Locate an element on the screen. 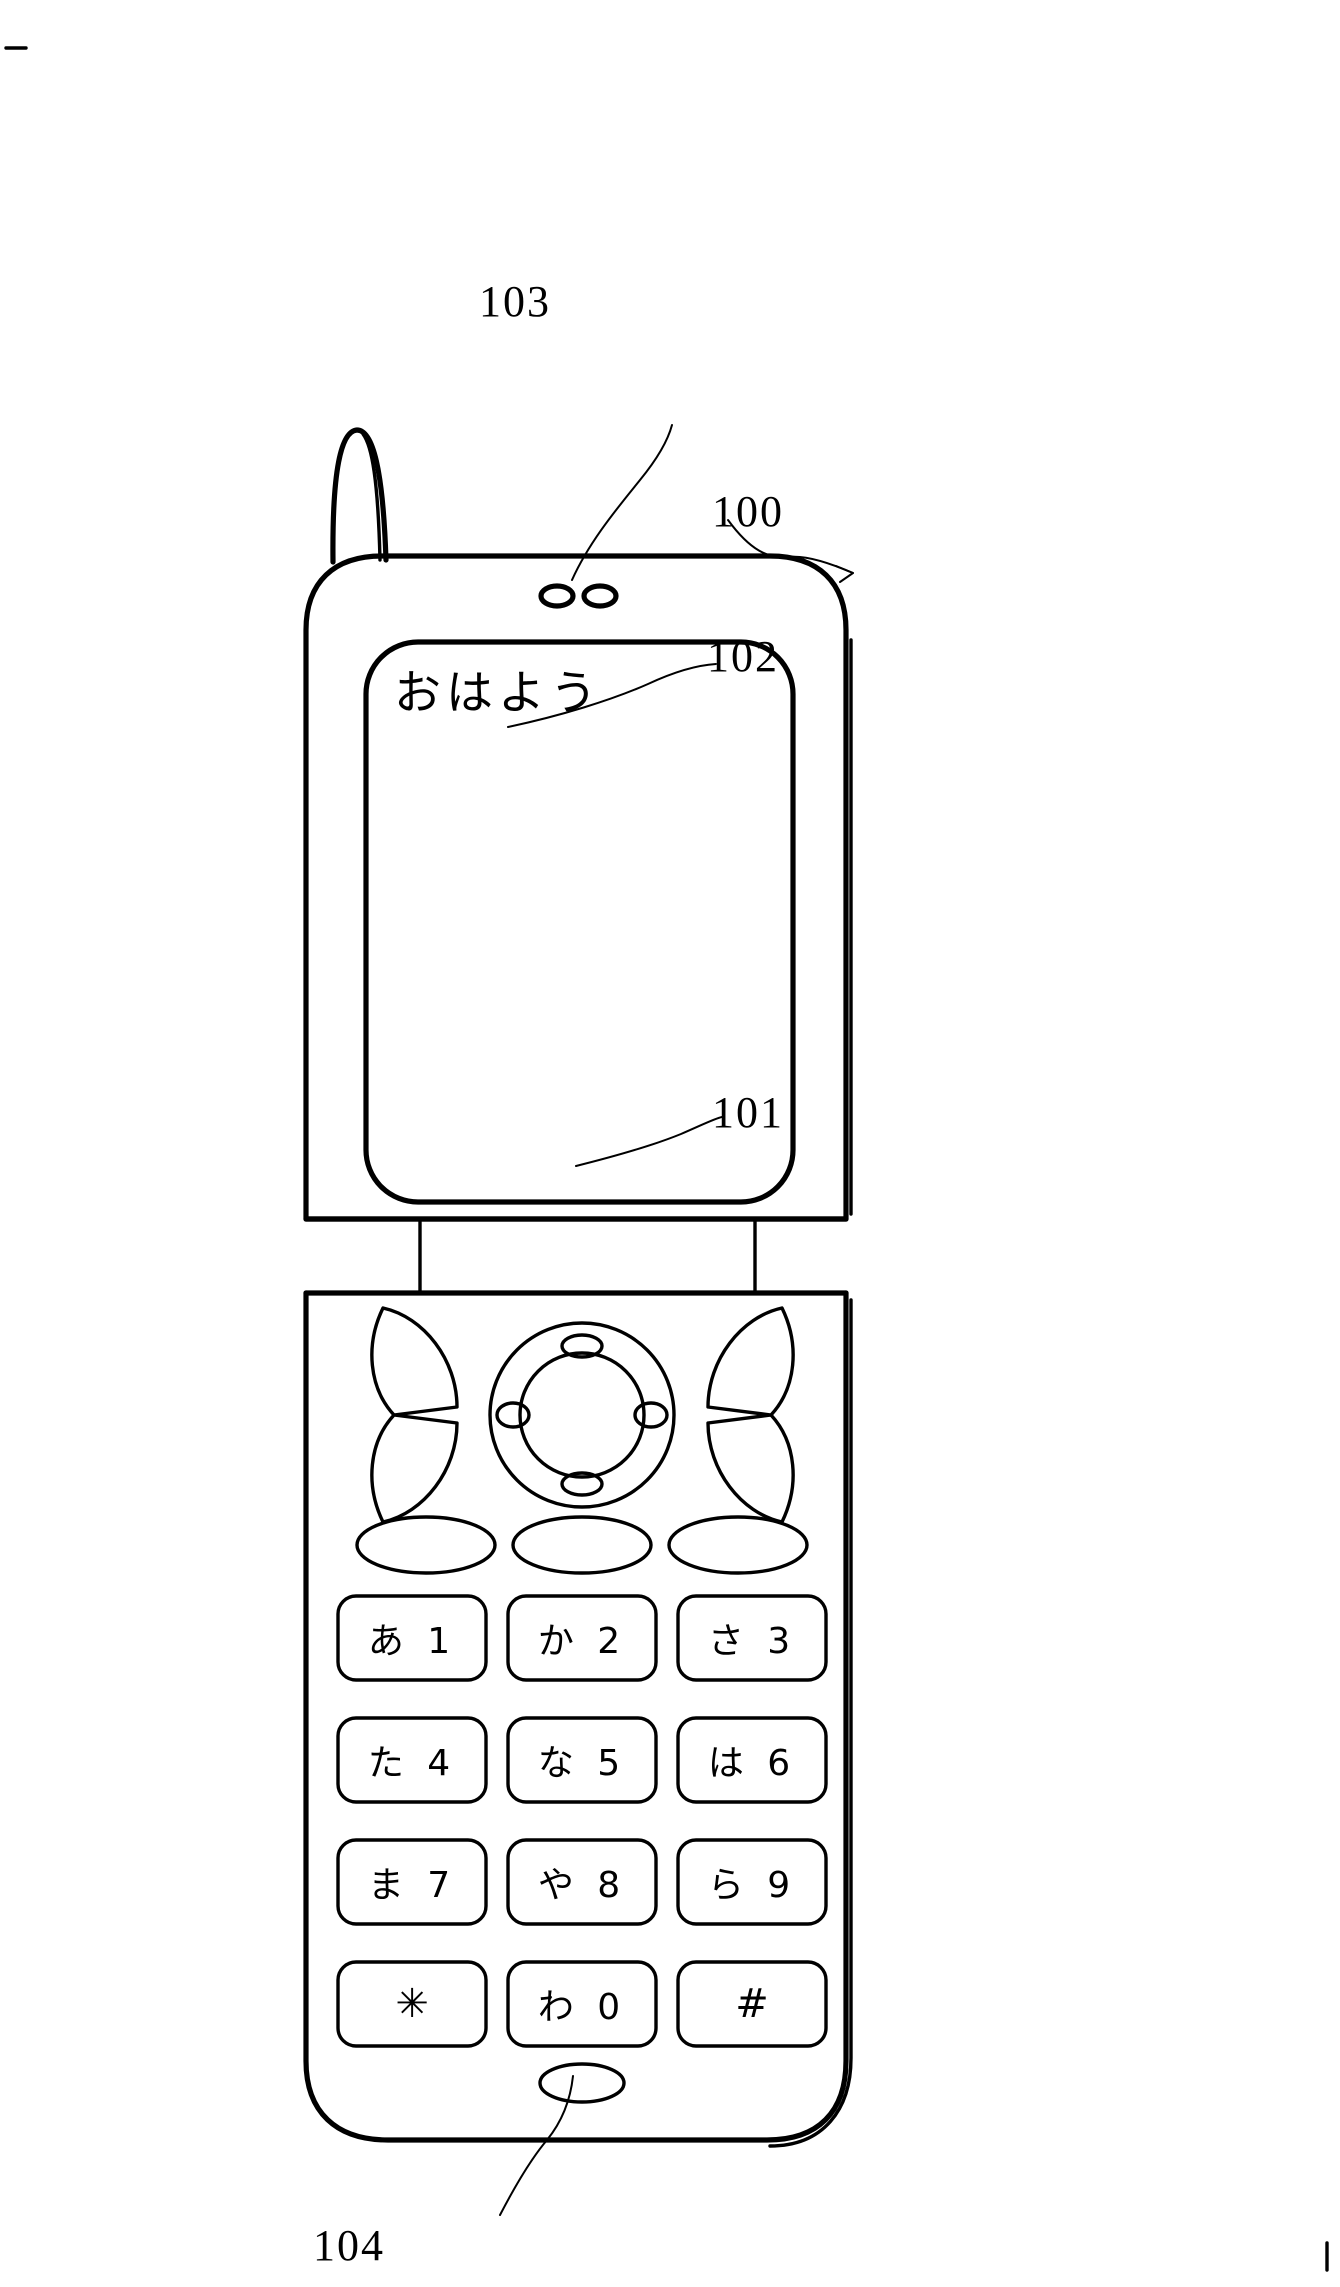 This screenshot has width=1340, height=2287. key-label-8: や 8 is located at coordinates (582, 1882).